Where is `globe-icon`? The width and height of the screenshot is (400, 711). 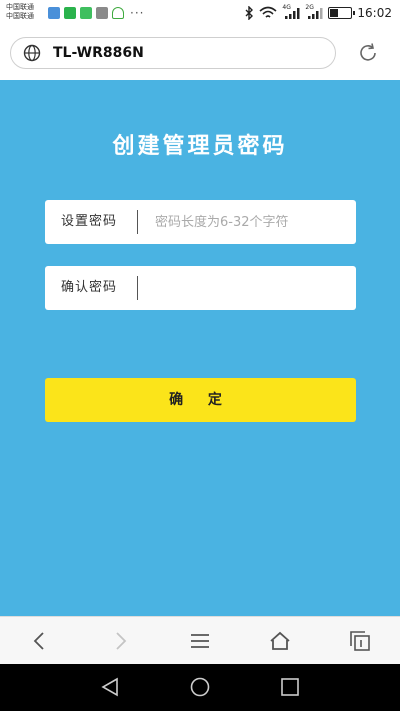 globe-icon is located at coordinates (32, 53).